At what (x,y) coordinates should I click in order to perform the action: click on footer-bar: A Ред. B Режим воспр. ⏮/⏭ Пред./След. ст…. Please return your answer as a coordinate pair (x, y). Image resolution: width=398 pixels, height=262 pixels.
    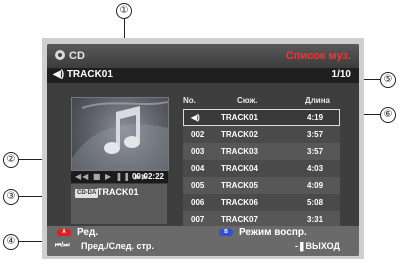
    Looking at the image, I should click on (203, 241).